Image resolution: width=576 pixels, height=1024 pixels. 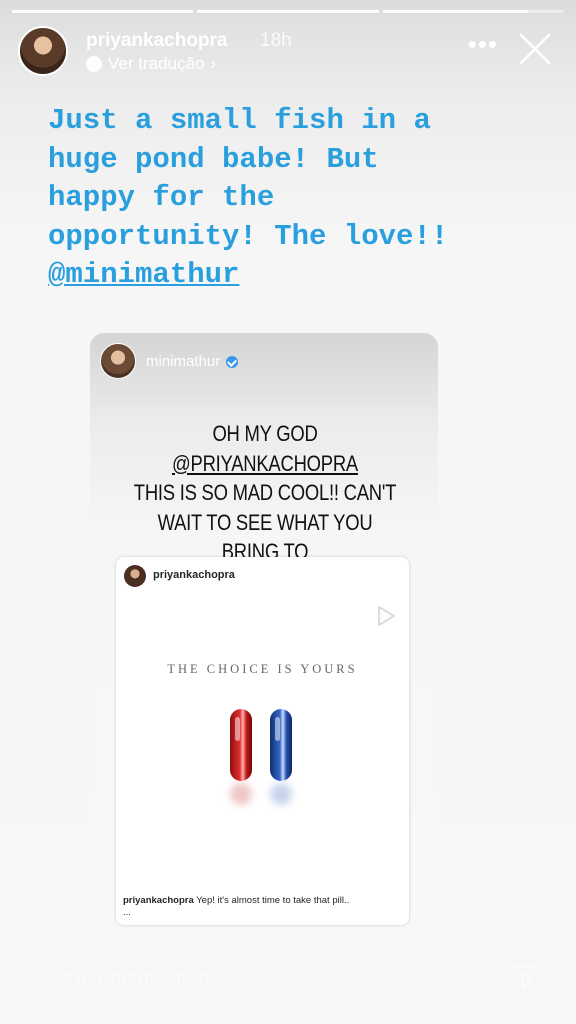 What do you see at coordinates (194, 575) in the screenshot?
I see `post-username: priyankachopra` at bounding box center [194, 575].